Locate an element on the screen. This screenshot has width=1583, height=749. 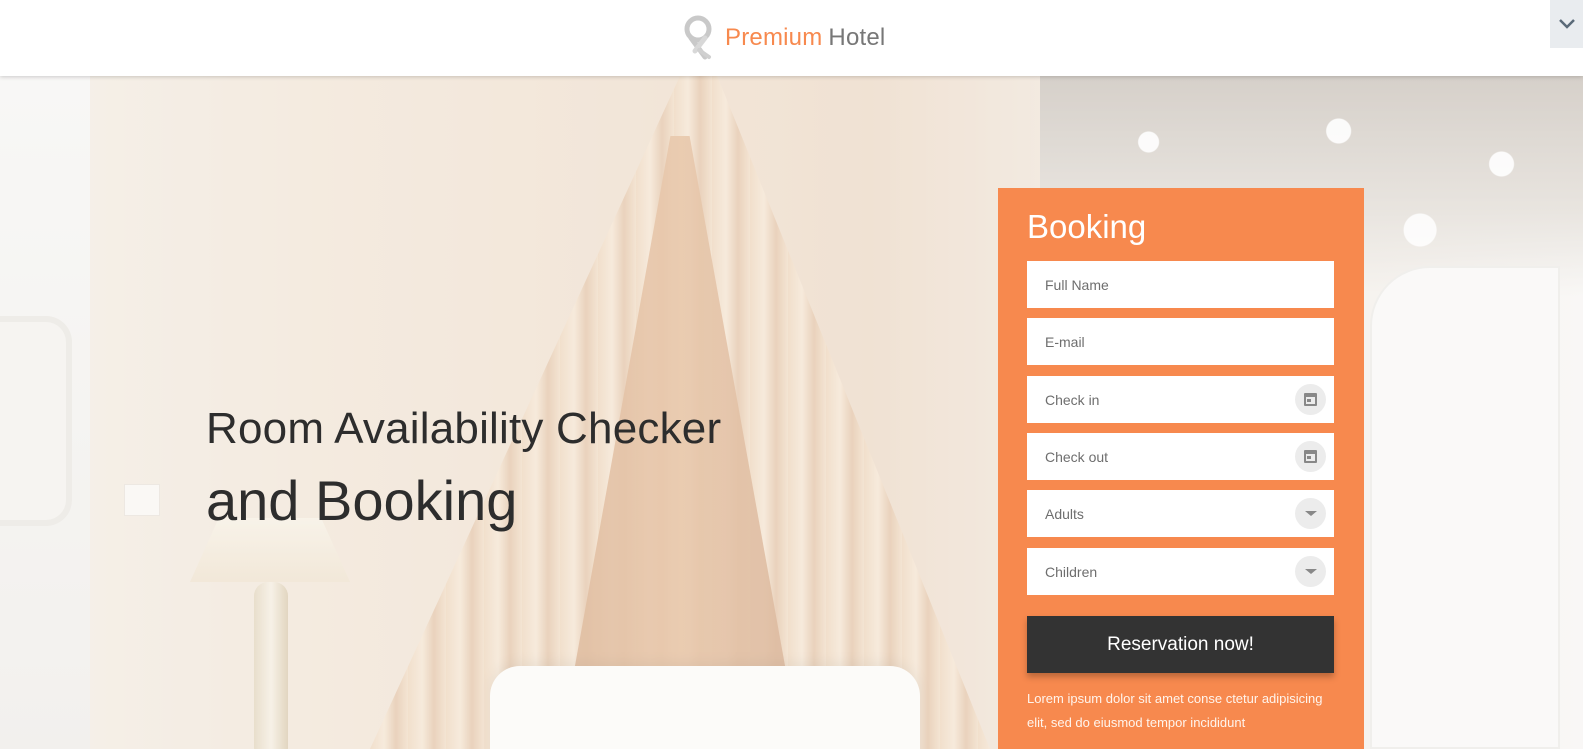
check-in-input is located at coordinates (1180, 399).